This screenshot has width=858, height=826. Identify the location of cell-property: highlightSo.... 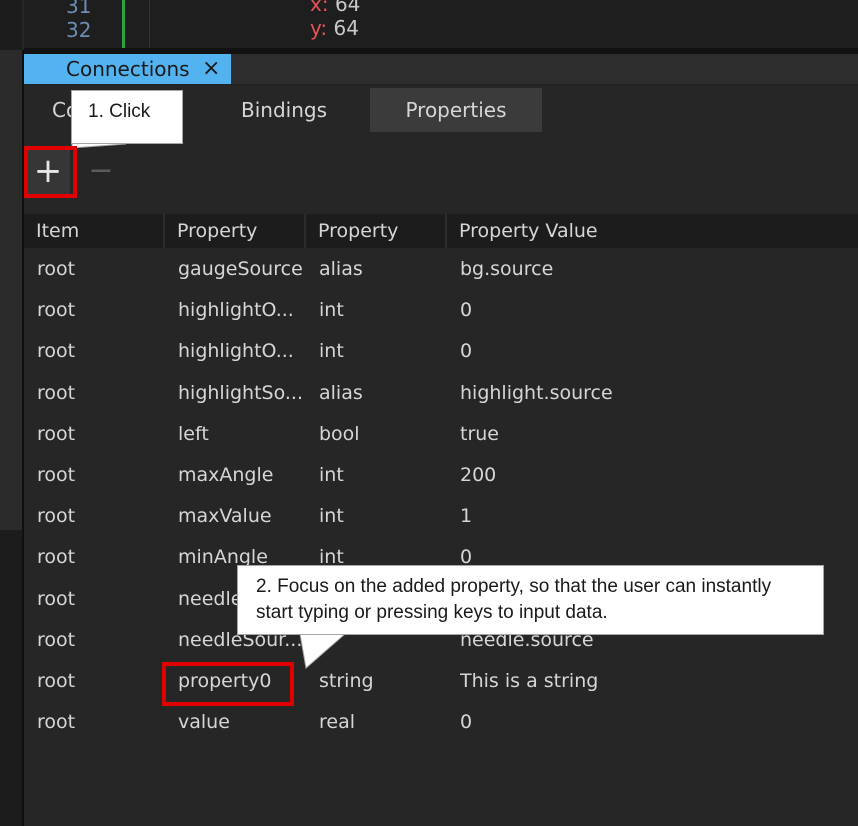
(242, 393).